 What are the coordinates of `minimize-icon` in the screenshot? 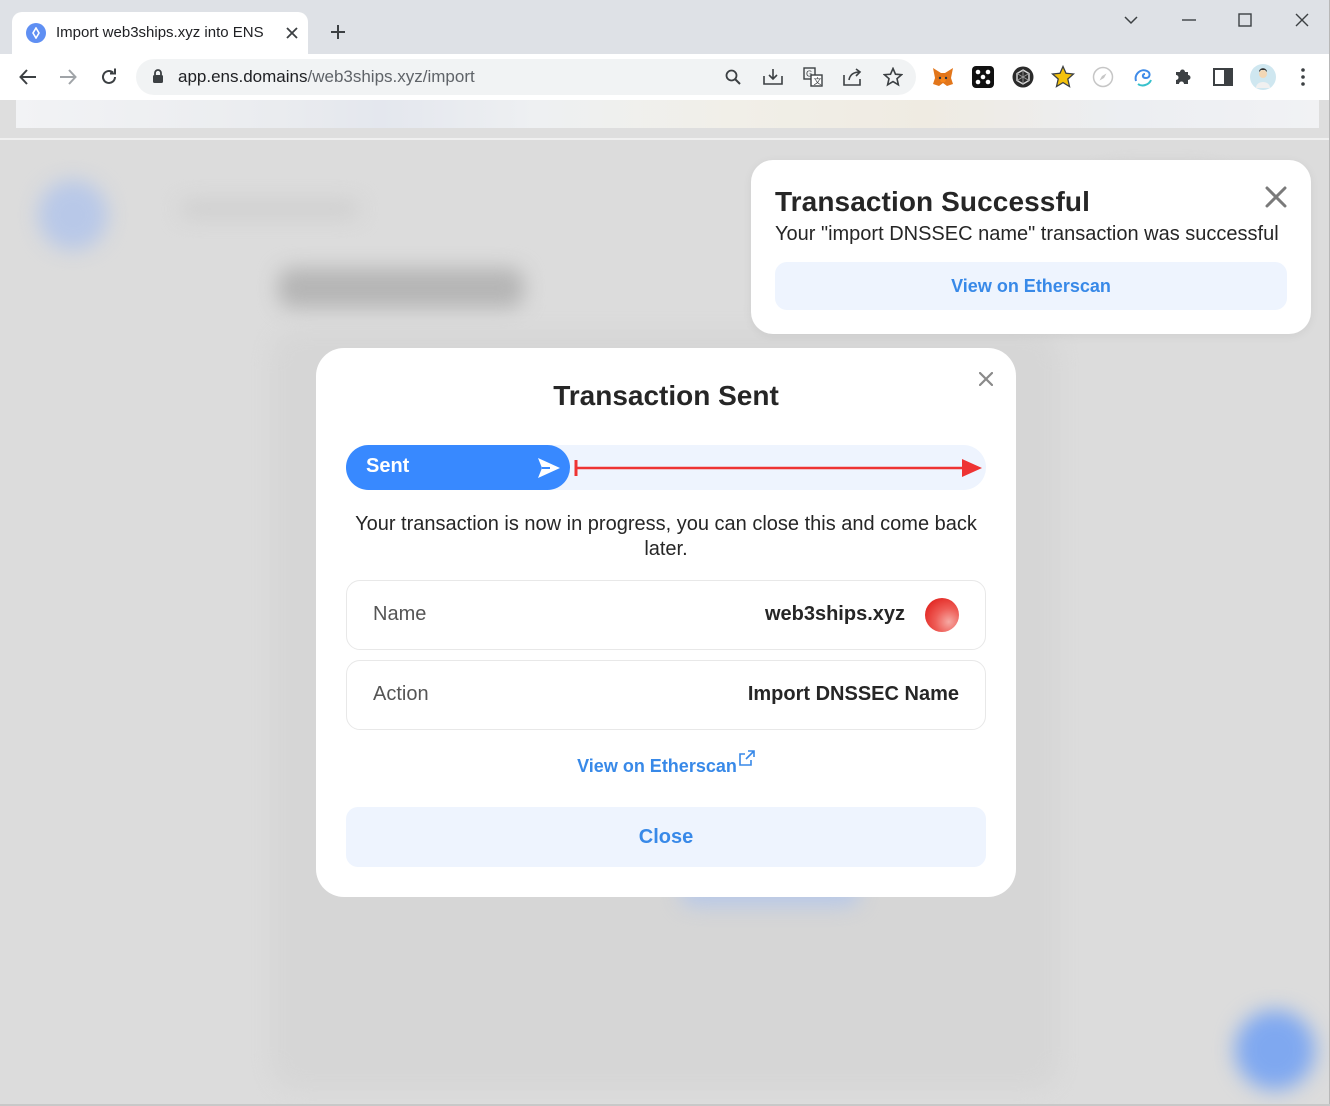 It's located at (1189, 20).